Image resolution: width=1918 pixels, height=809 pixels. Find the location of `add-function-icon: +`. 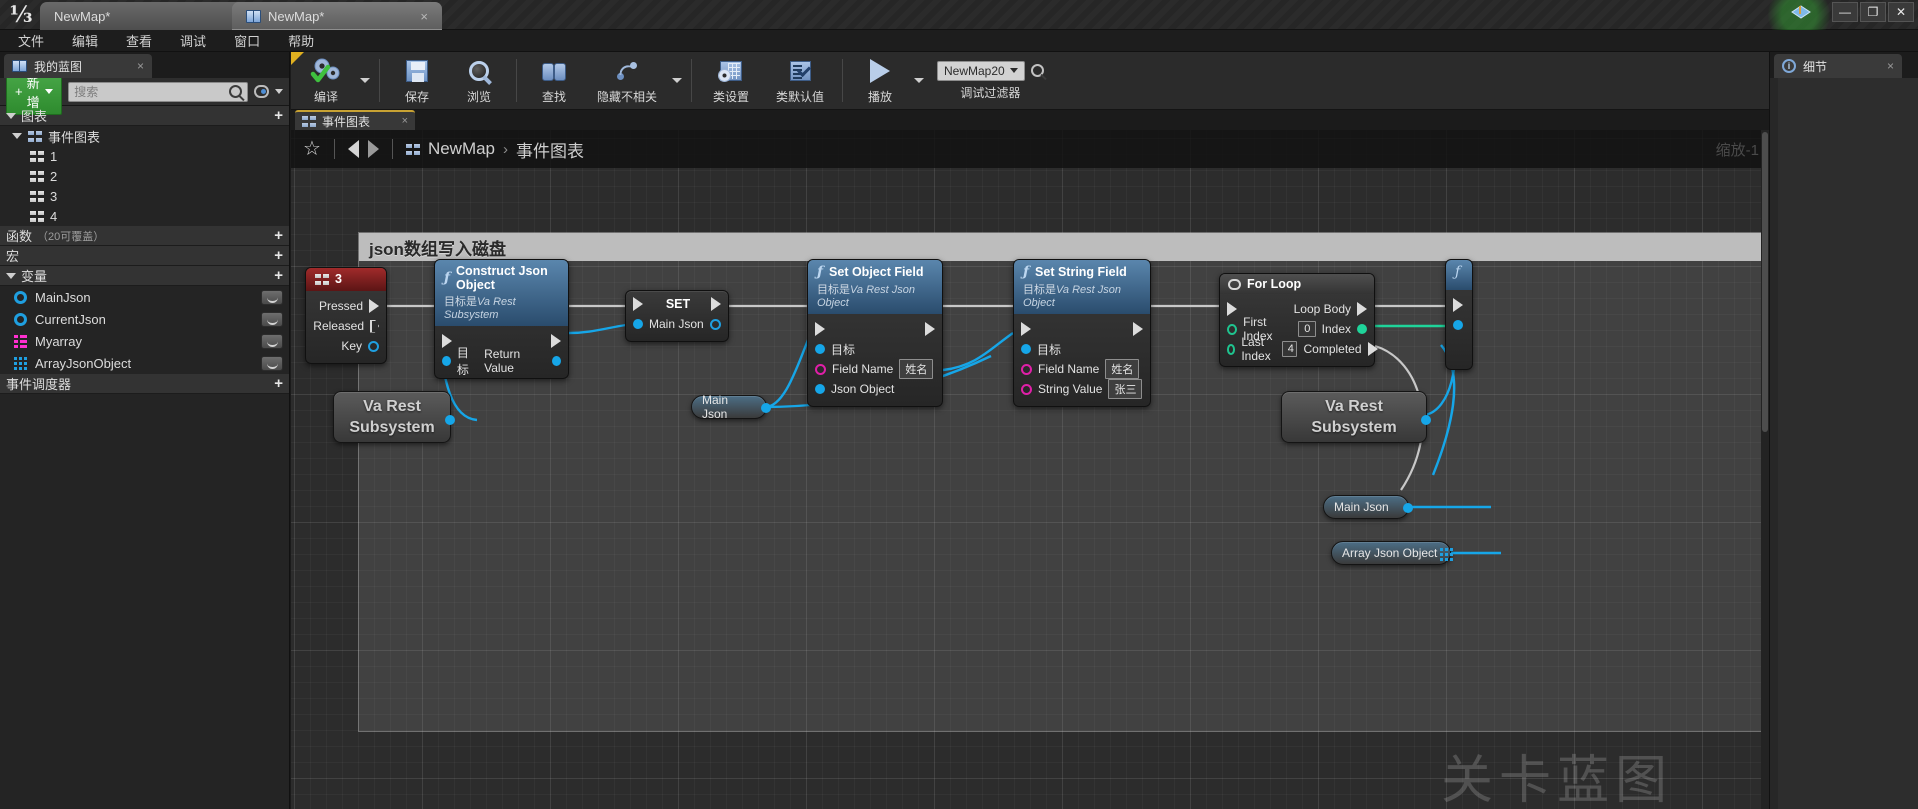

add-function-icon: + is located at coordinates (278, 235).